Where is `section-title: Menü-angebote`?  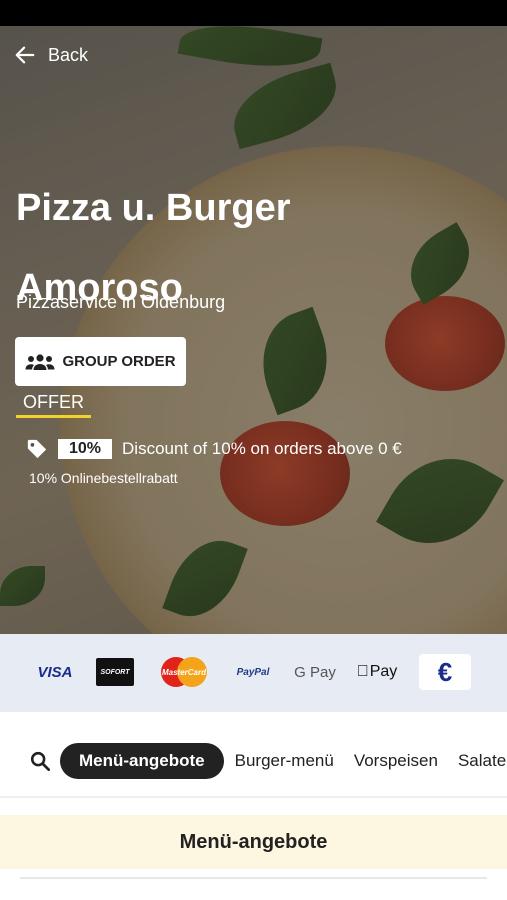 section-title: Menü-angebote is located at coordinates (253, 842).